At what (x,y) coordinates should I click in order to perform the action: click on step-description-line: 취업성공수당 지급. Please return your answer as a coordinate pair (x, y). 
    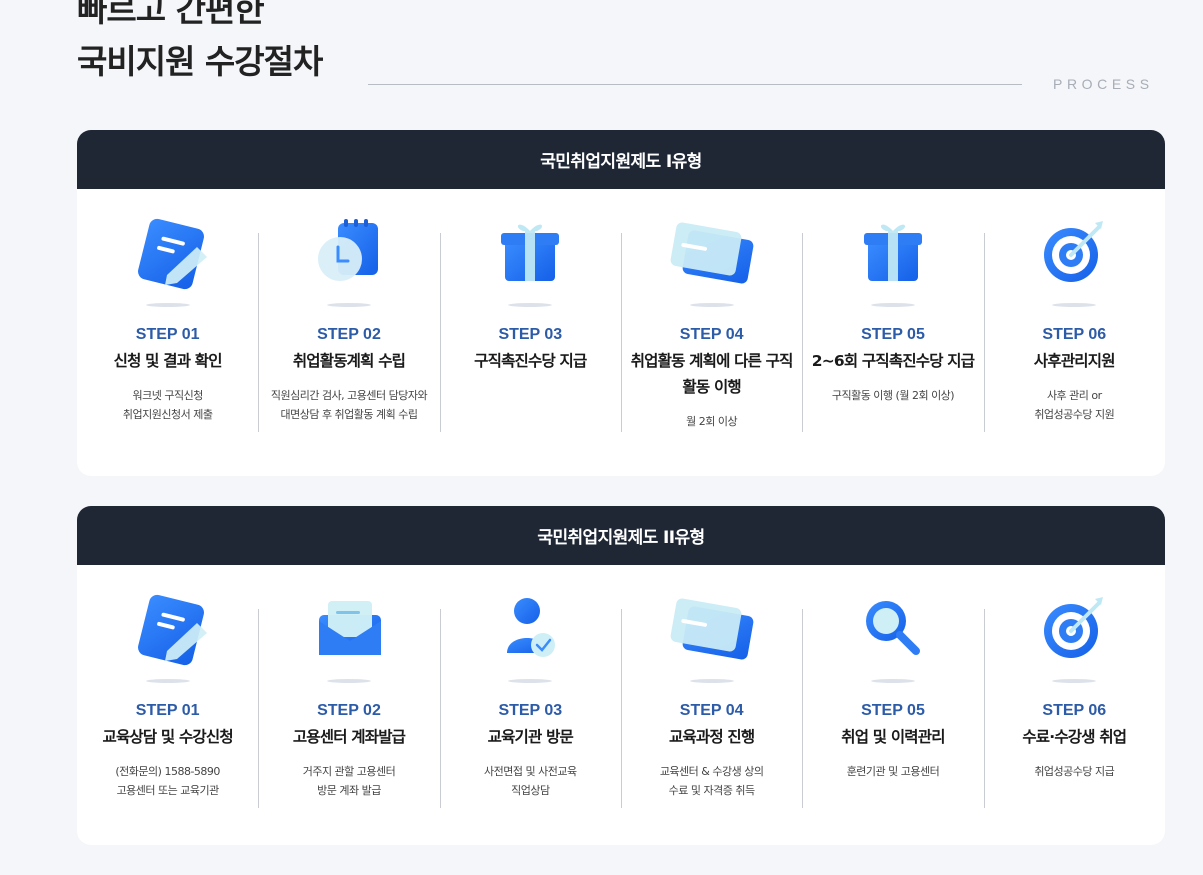
    Looking at the image, I should click on (1074, 771).